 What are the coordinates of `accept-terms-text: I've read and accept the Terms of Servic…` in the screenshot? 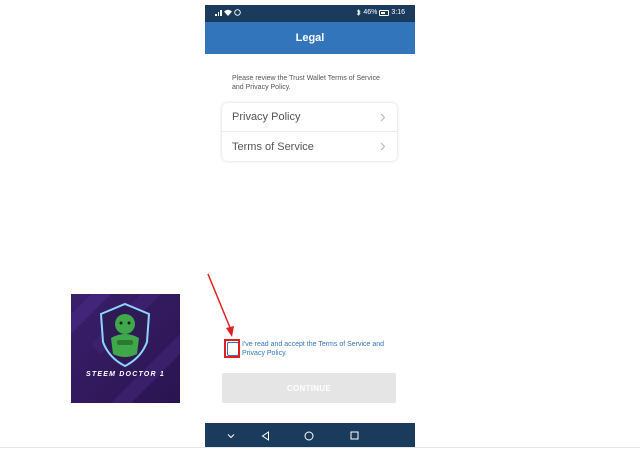 It's located at (324, 349).